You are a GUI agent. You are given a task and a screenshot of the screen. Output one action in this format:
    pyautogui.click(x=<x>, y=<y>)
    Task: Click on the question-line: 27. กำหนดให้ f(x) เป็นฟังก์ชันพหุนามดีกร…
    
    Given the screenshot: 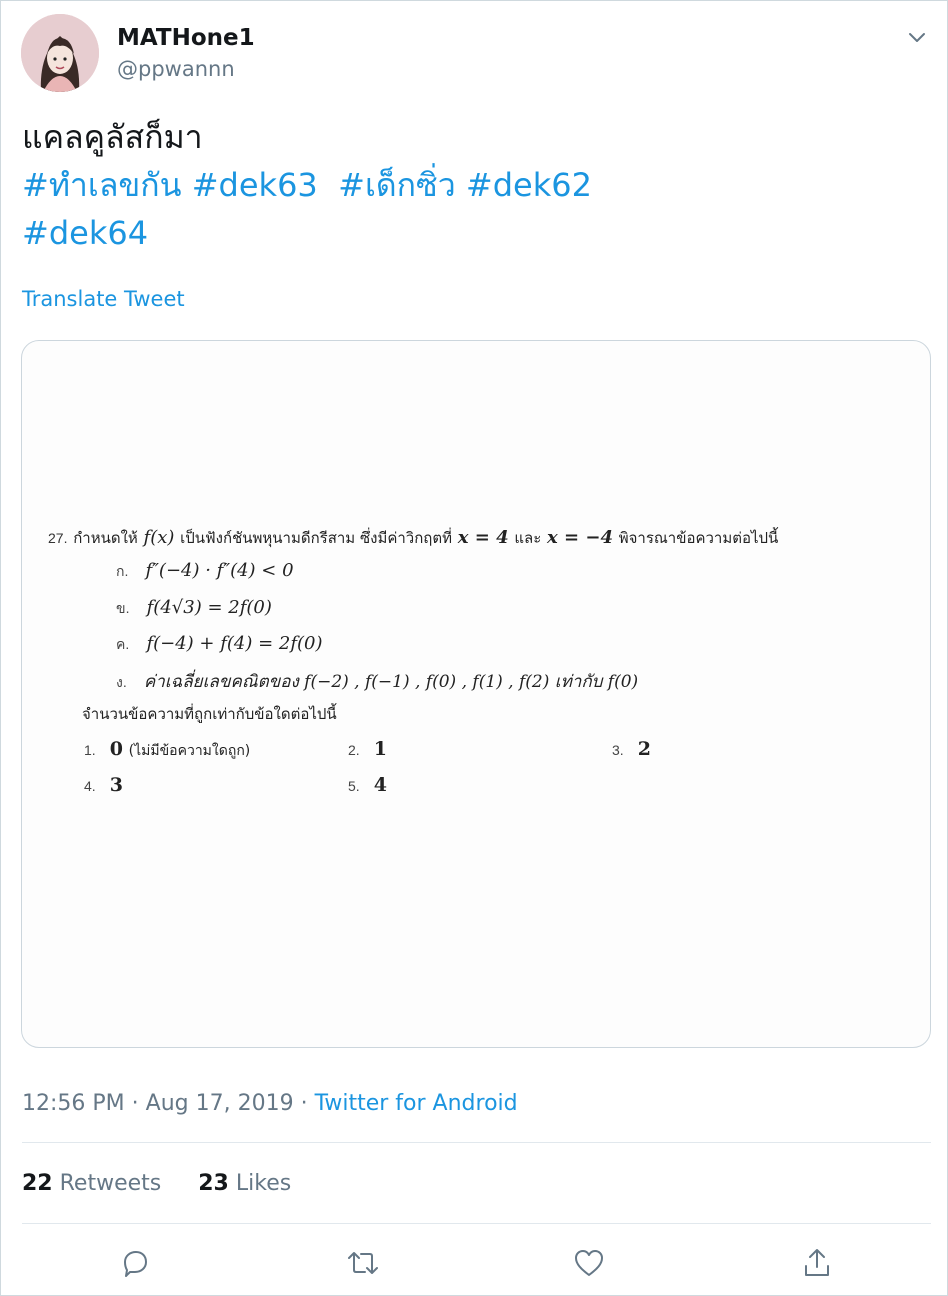 What is the action you would take?
    pyautogui.click(x=413, y=538)
    